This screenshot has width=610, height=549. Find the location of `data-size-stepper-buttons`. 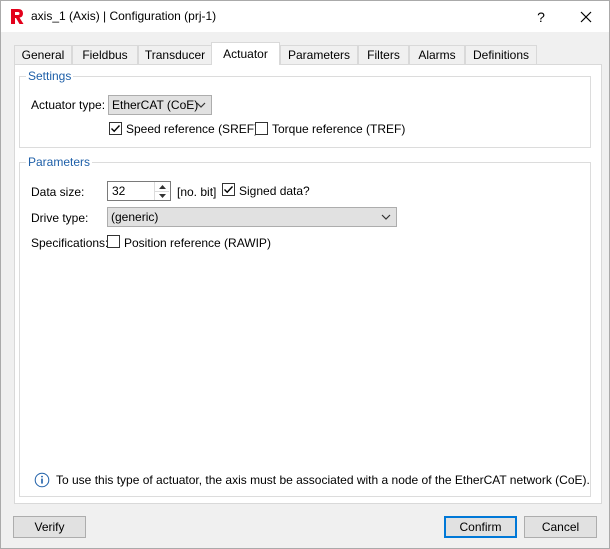

data-size-stepper-buttons is located at coordinates (162, 191).